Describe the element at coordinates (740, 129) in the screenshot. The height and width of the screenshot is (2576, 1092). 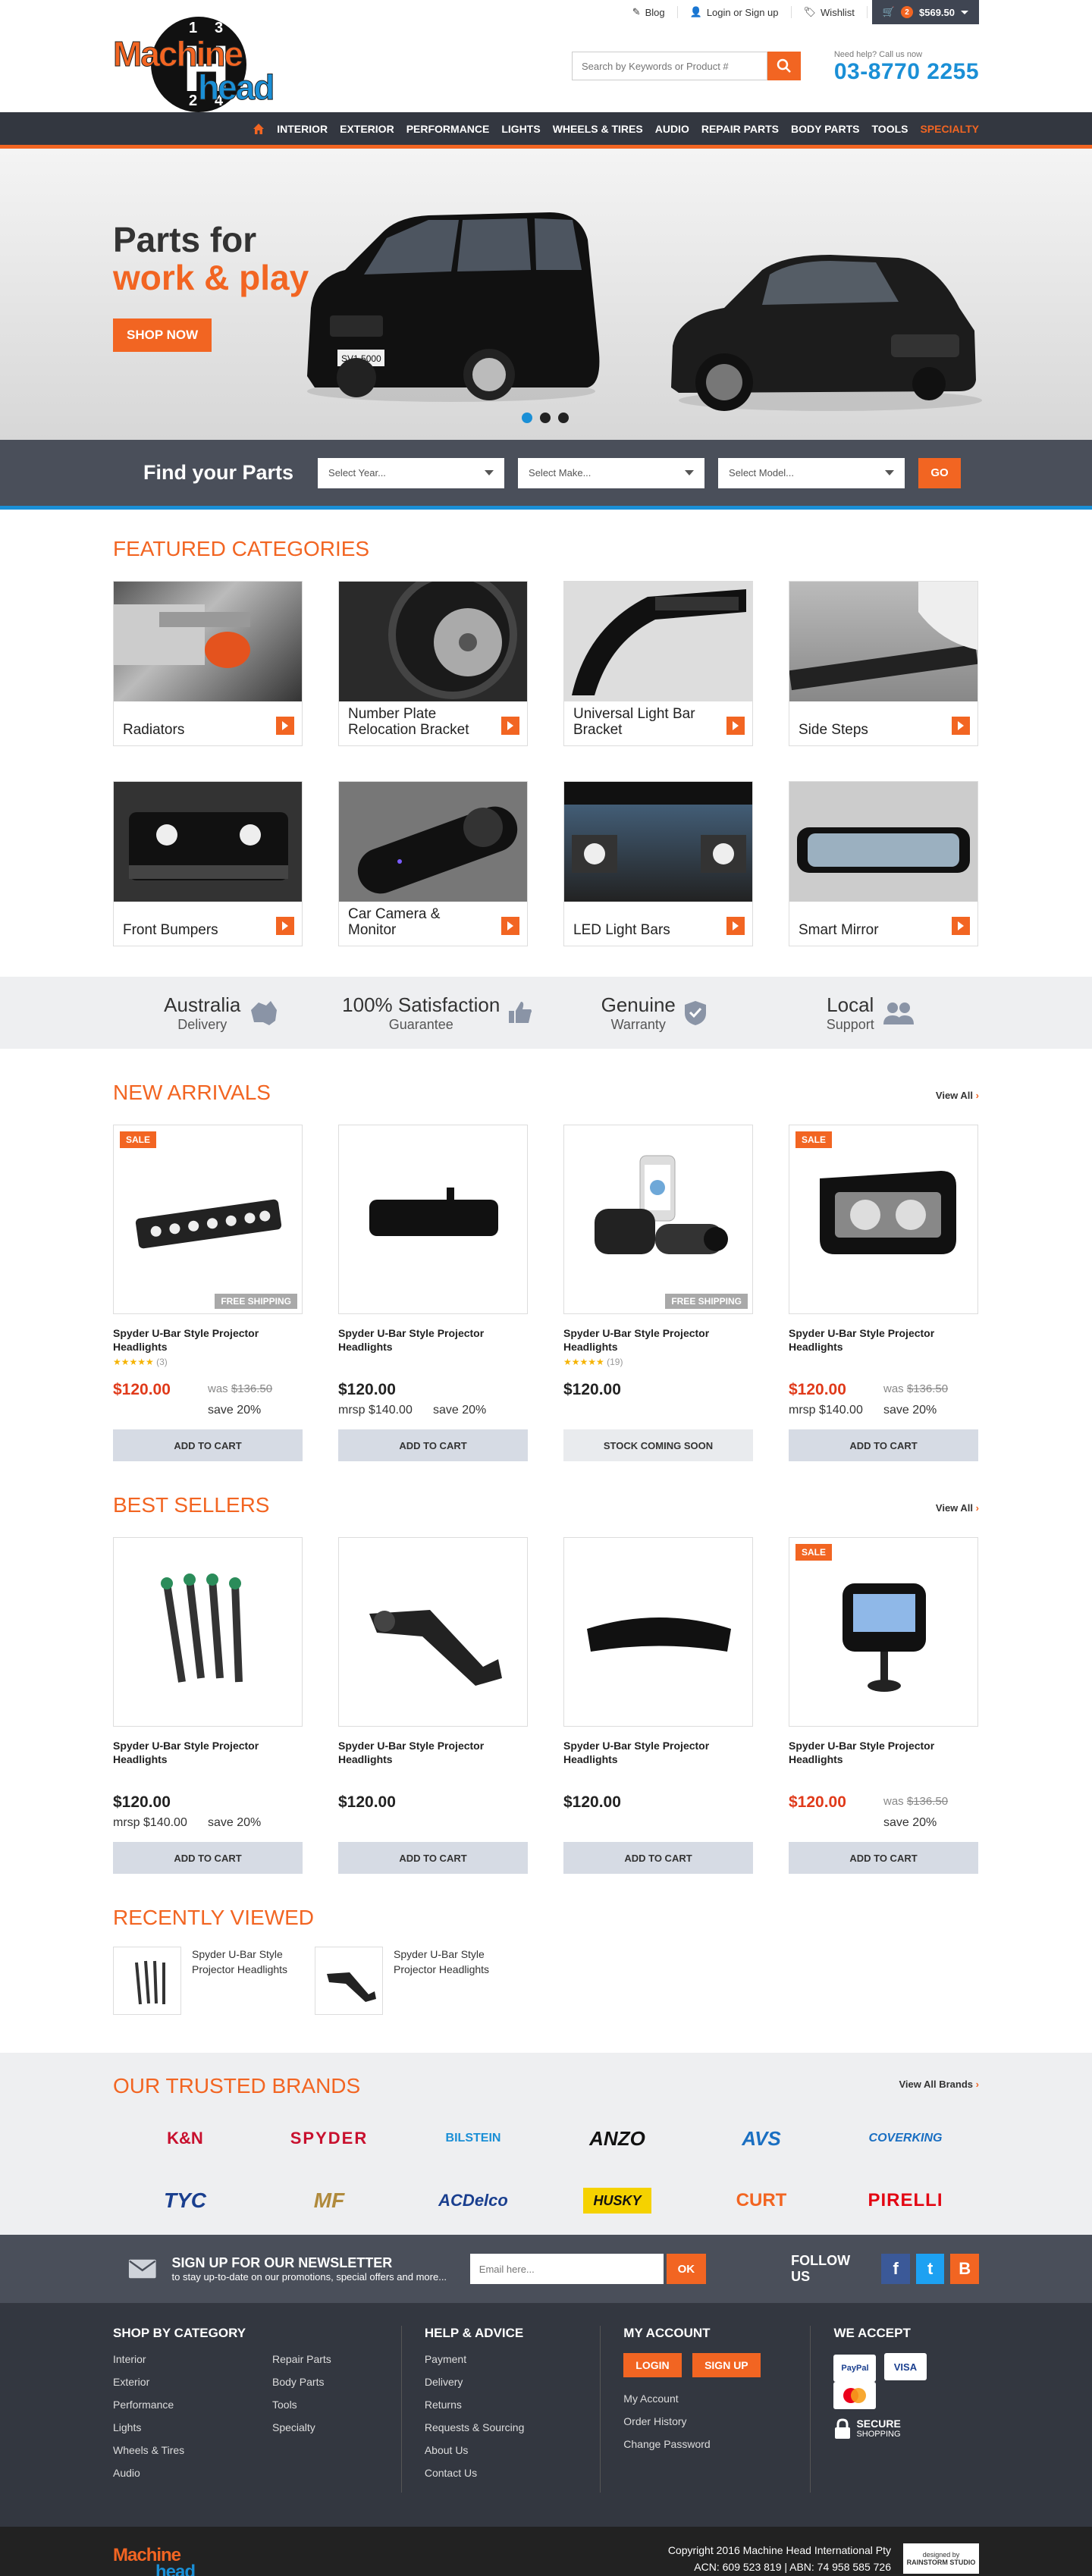
I see `nav-repair-parts: REPAIR PARTS` at that location.